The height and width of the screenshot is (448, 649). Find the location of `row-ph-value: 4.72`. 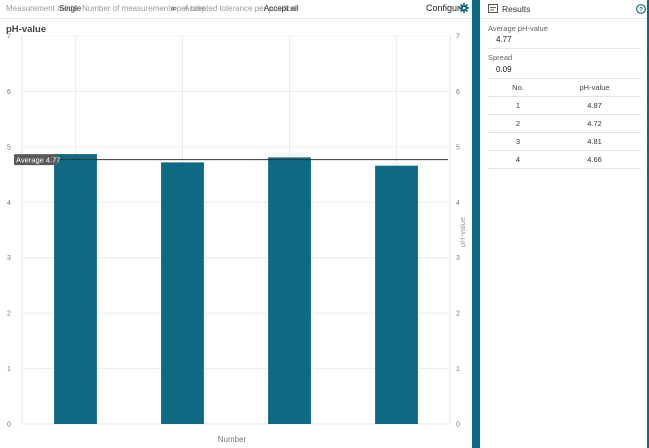

row-ph-value: 4.72 is located at coordinates (594, 123).